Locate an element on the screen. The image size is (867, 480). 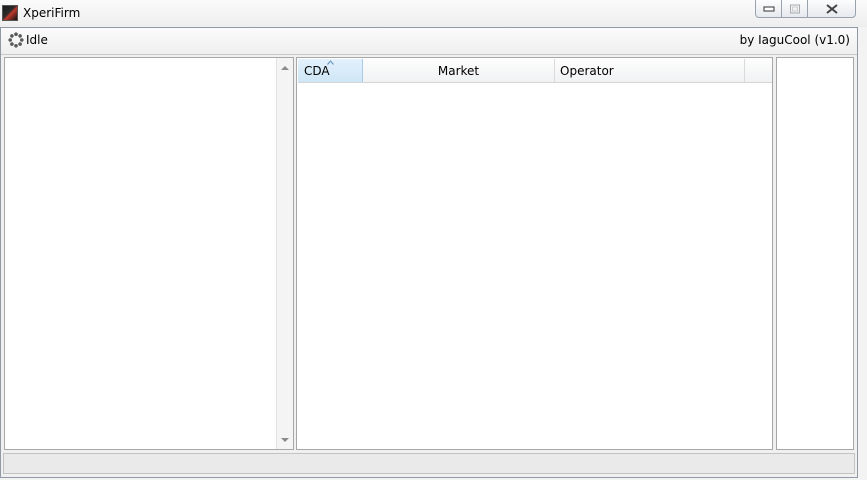
vertical-scrollbar is located at coordinates (284, 253).